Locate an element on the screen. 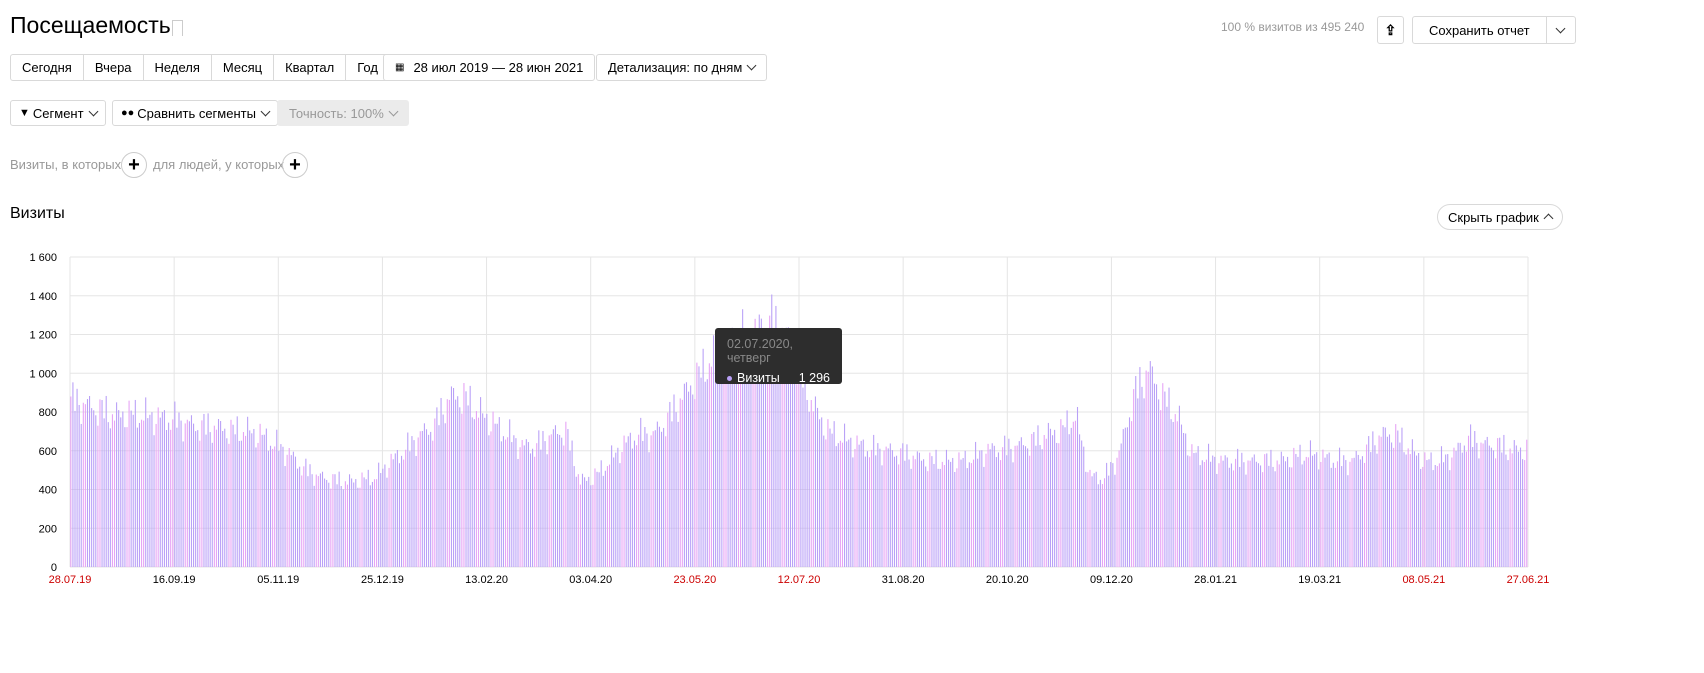 The height and width of the screenshot is (673, 1704). period-quarter: Квартал is located at coordinates (310, 67).